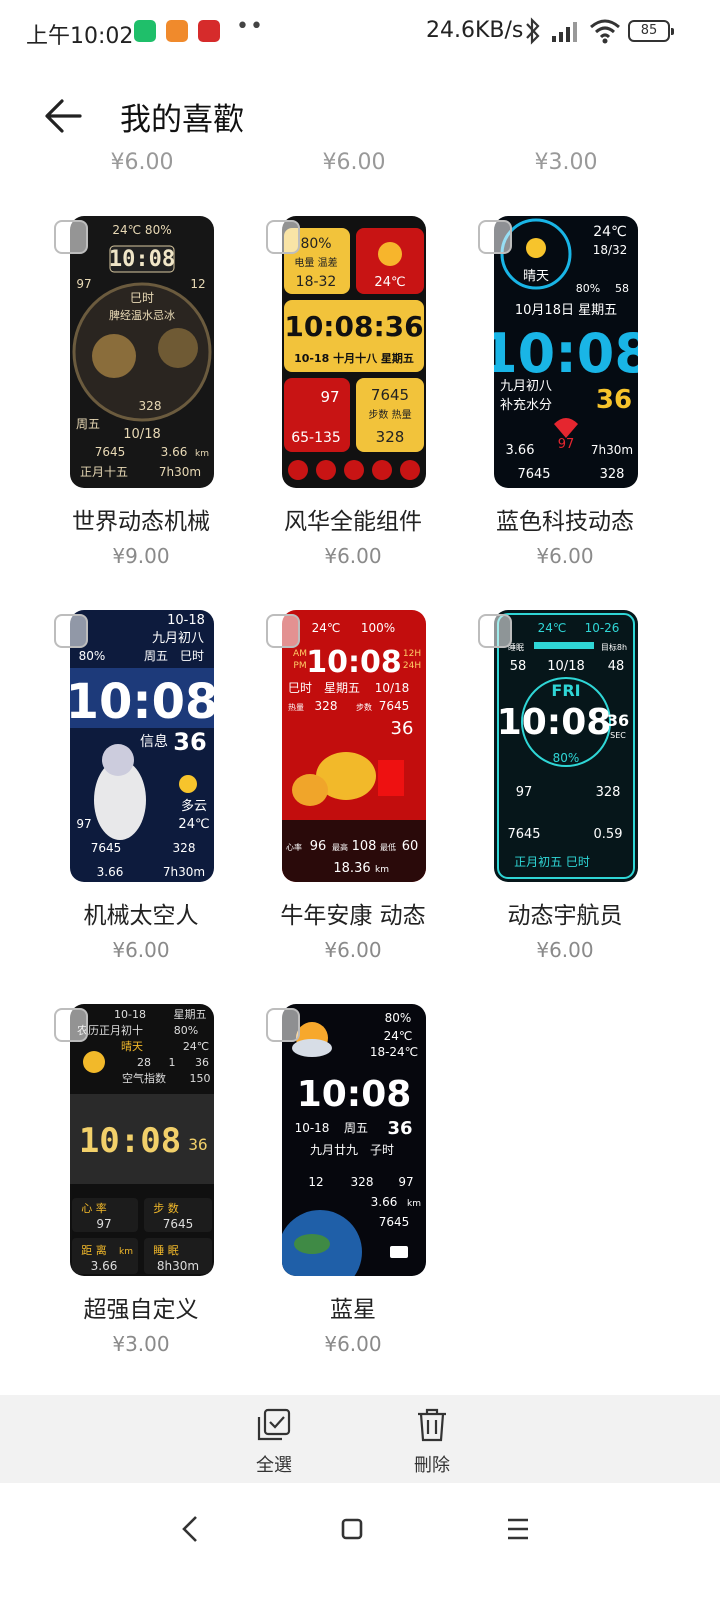 This screenshot has width=720, height=1600. I want to click on face-text: 18.36, so click(351, 868).